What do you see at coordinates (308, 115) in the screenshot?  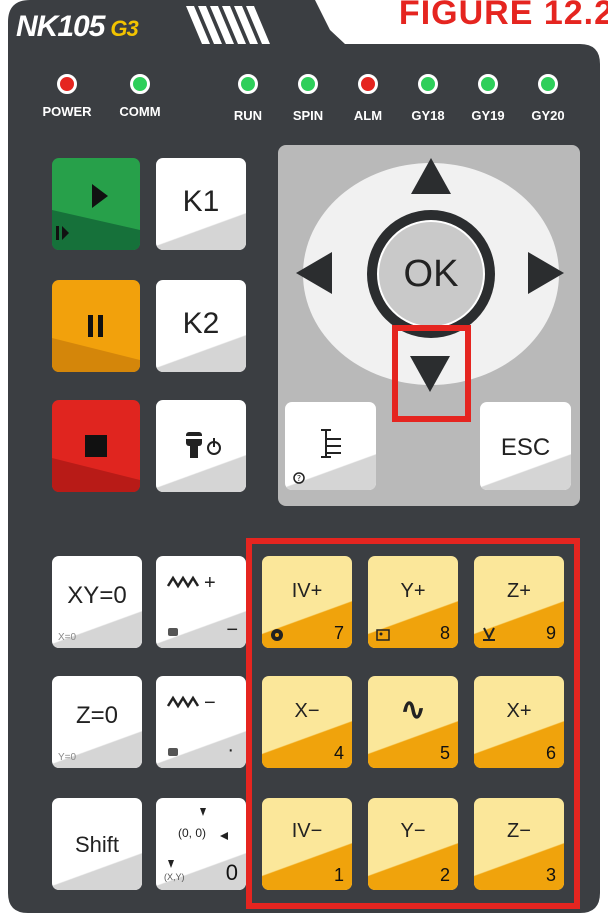 I see `led-label-spin: SPIN` at bounding box center [308, 115].